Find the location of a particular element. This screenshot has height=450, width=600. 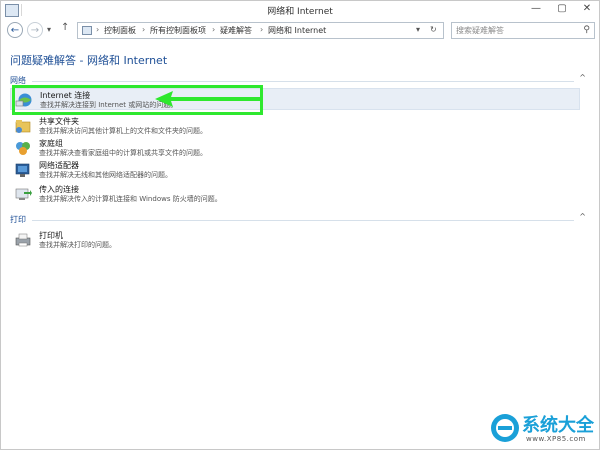

minimize-button: — is located at coordinates (536, 9).